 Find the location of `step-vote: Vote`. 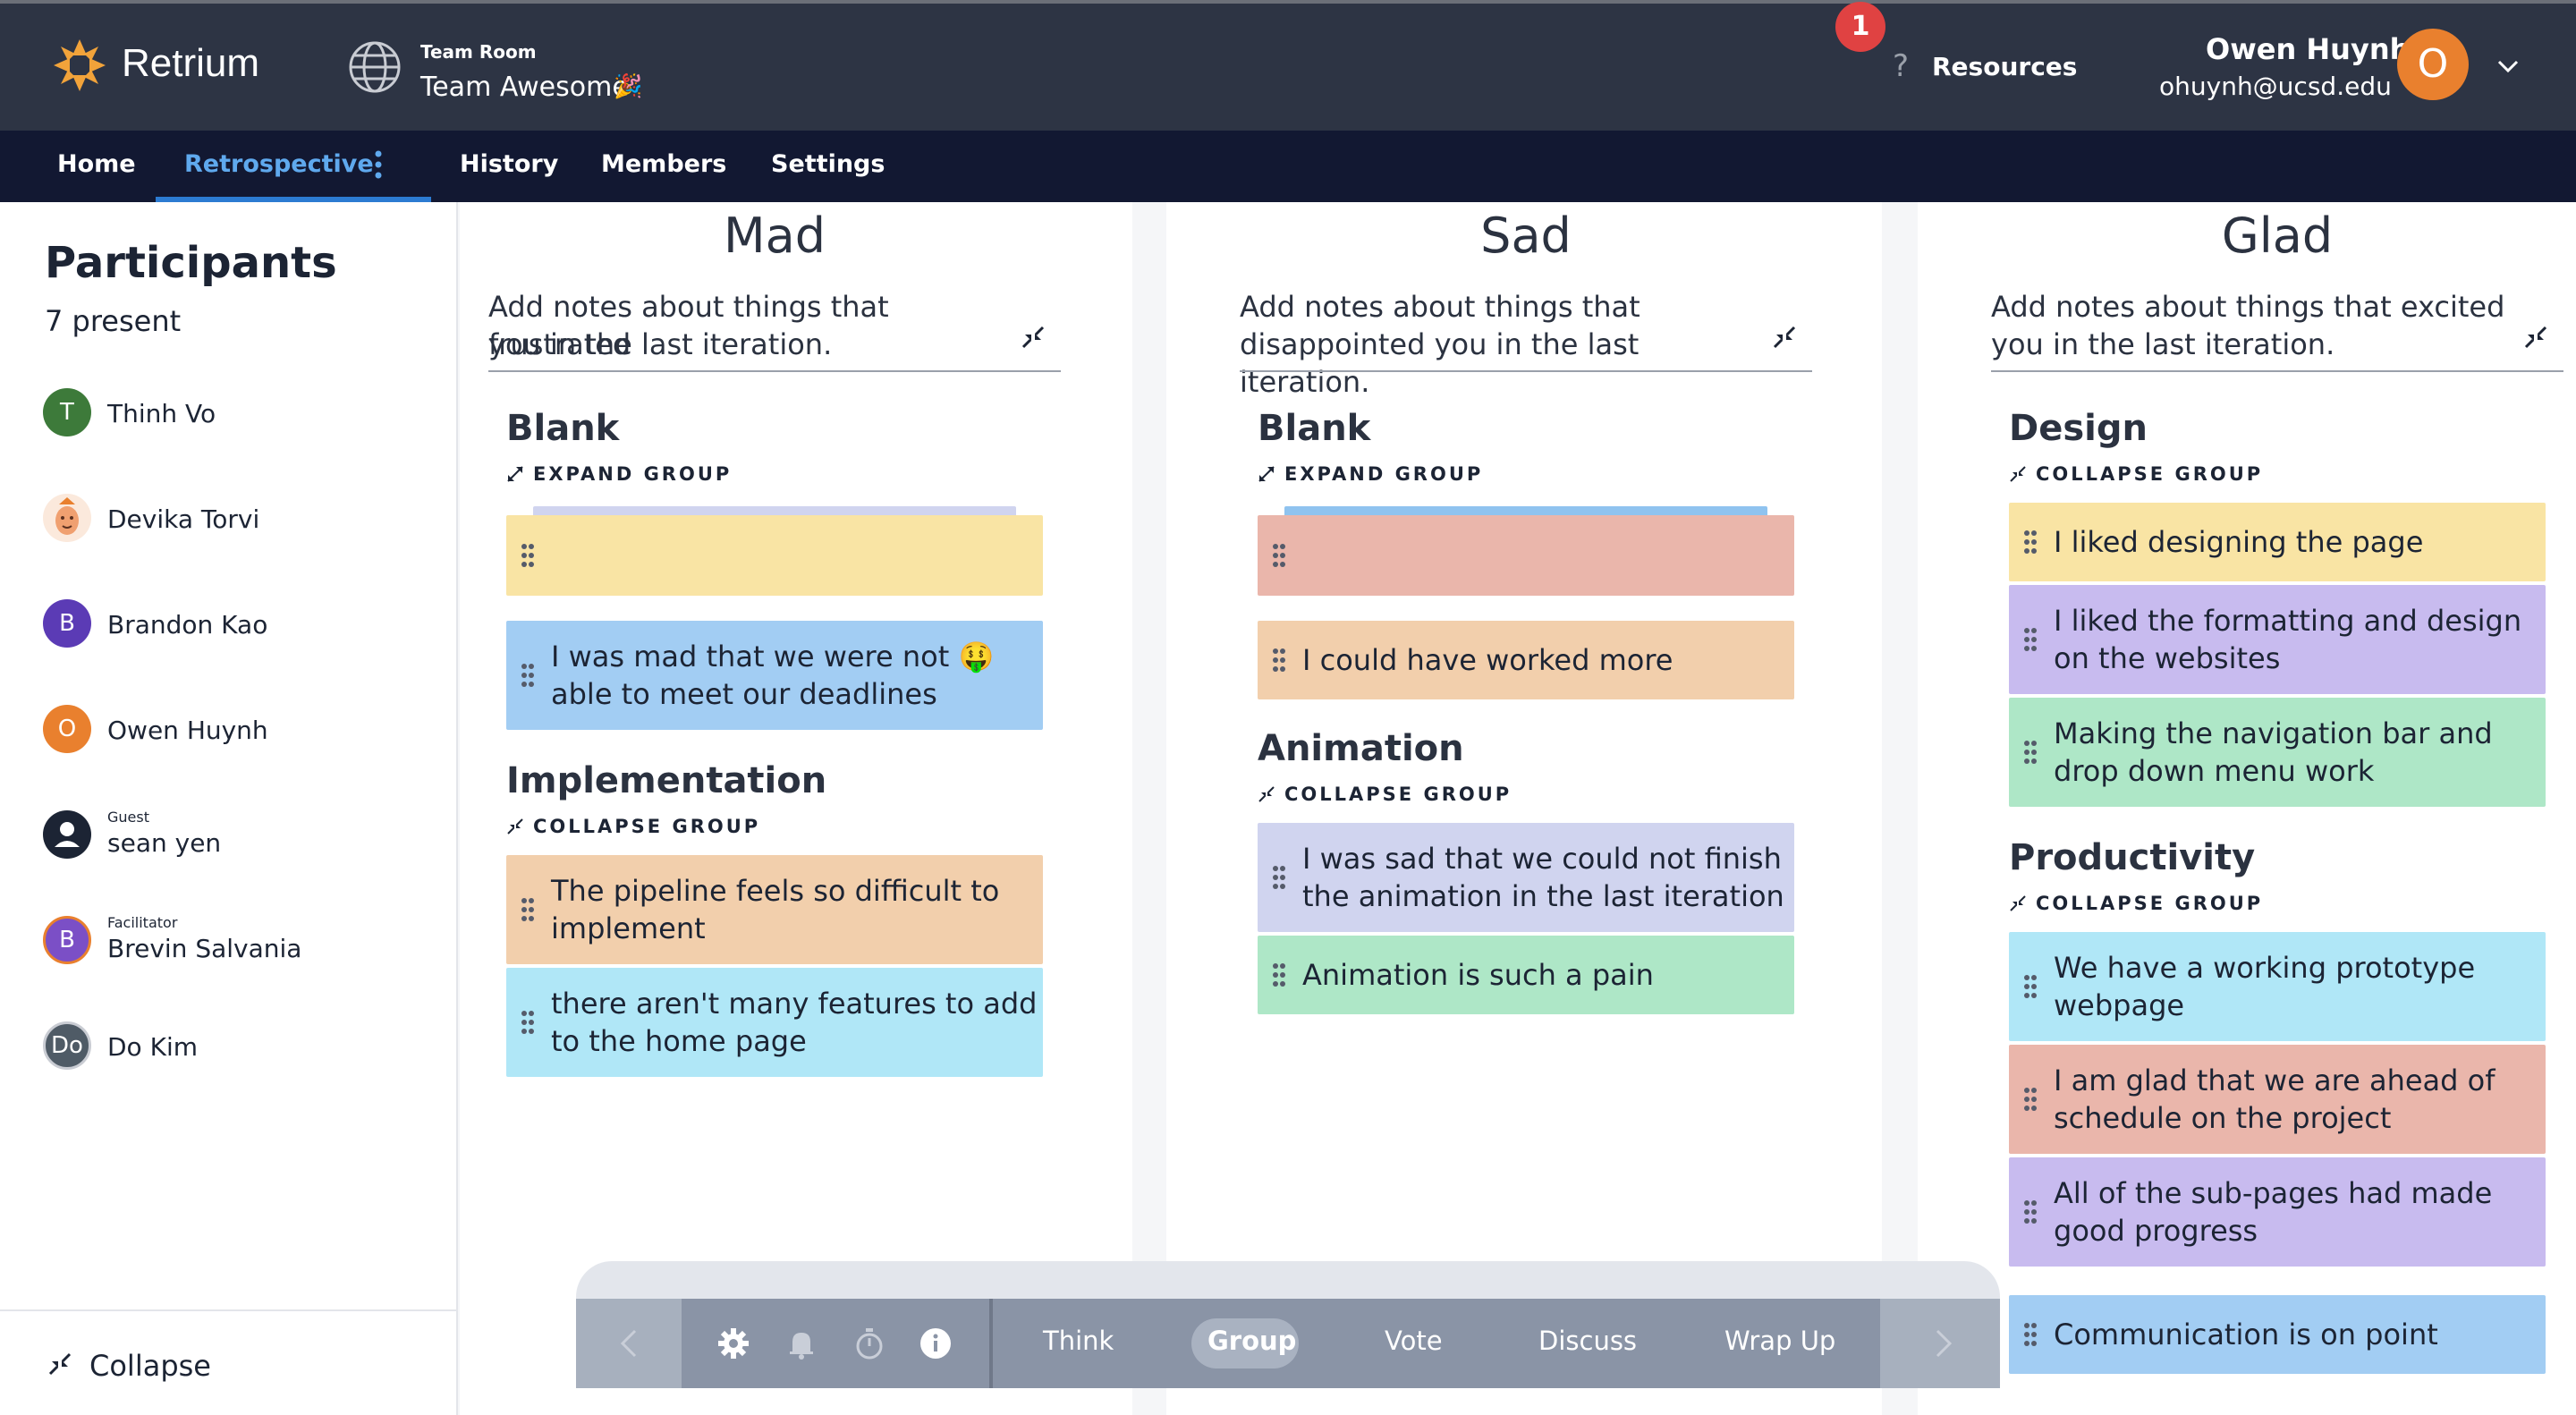

step-vote: Vote is located at coordinates (1414, 1341).